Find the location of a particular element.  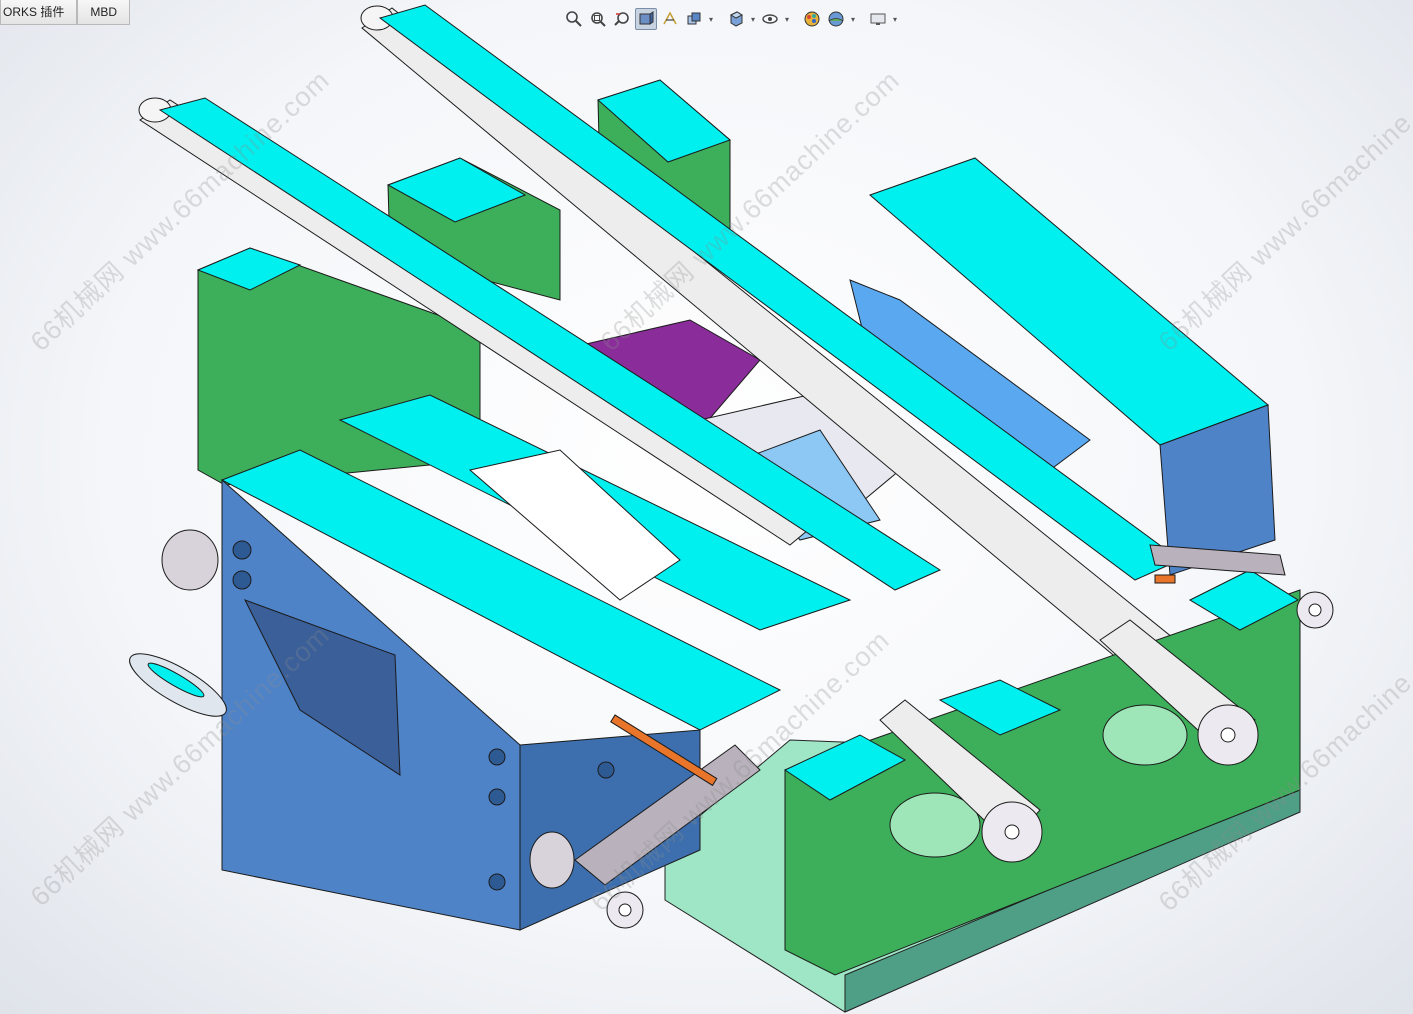

left-arm-pin-hole is located at coordinates (625, 910).